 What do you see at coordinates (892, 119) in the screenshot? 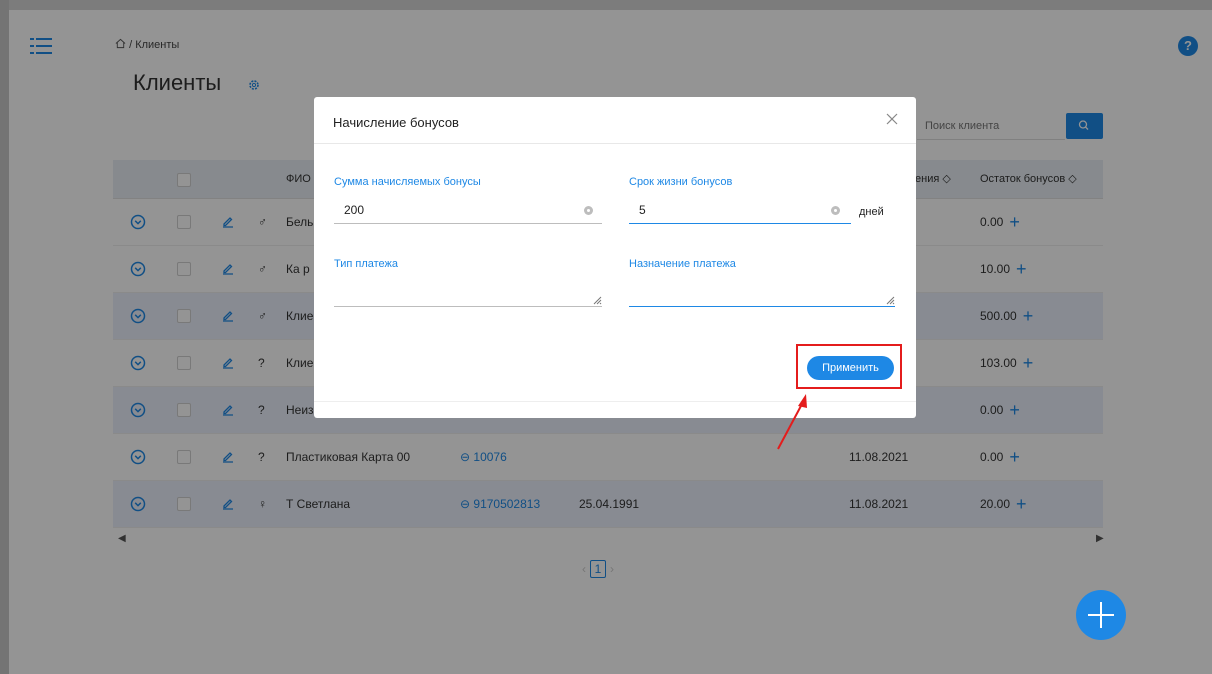
I see `close-icon` at bounding box center [892, 119].